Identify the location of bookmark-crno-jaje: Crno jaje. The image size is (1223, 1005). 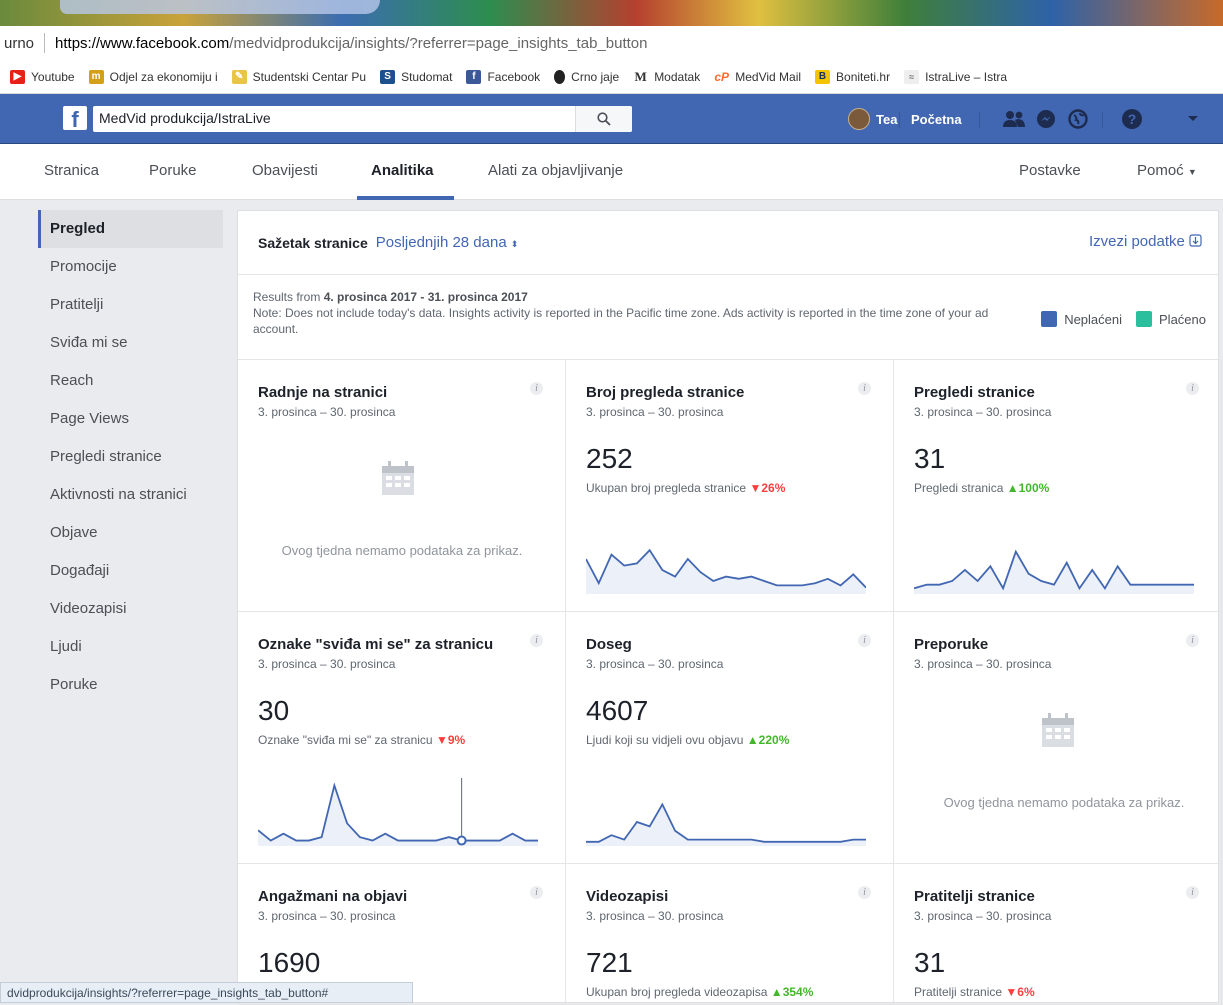
(586, 76).